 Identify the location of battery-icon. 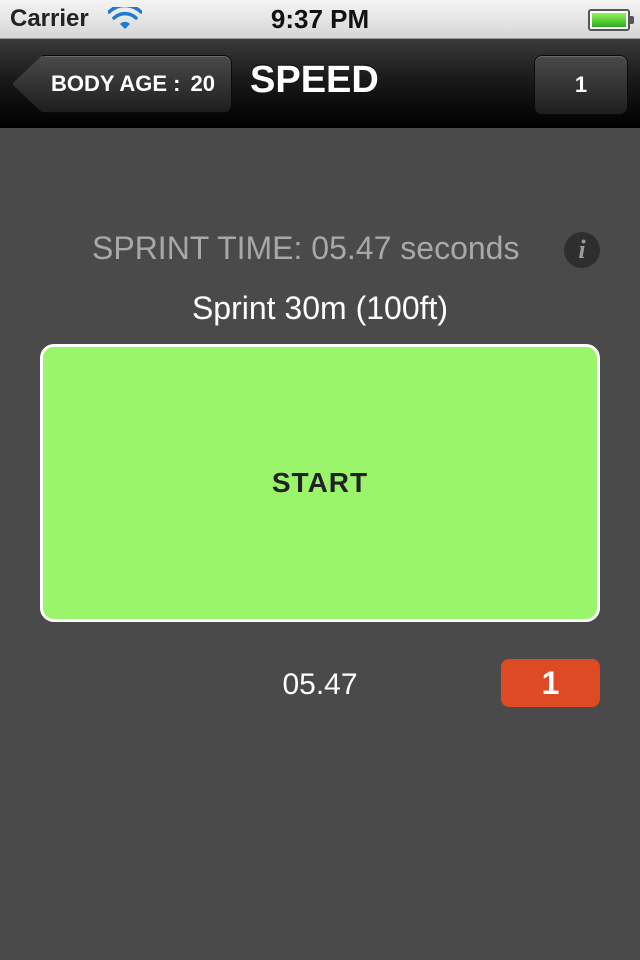
(611, 20).